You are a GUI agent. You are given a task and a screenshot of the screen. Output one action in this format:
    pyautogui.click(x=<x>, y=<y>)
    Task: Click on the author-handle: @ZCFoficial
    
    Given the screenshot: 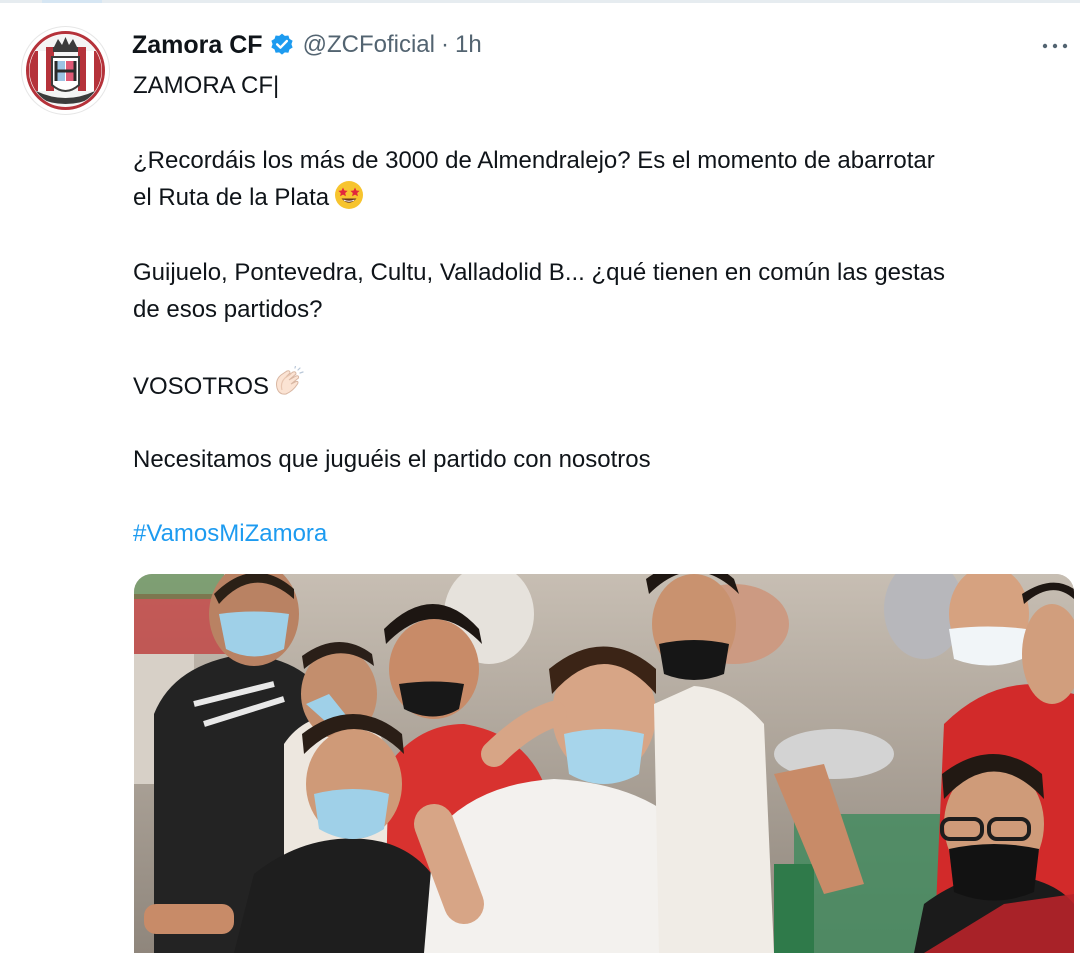 What is the action you would take?
    pyautogui.click(x=369, y=45)
    